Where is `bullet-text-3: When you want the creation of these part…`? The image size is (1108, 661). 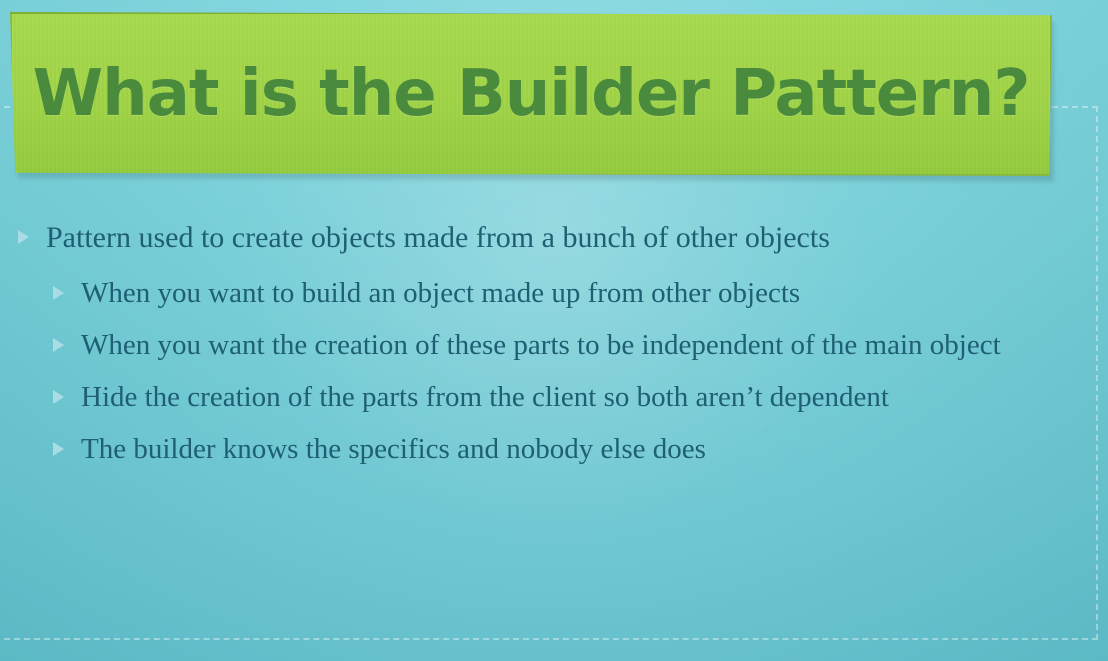
bullet-text-3: When you want the creation of these part… is located at coordinates (541, 345).